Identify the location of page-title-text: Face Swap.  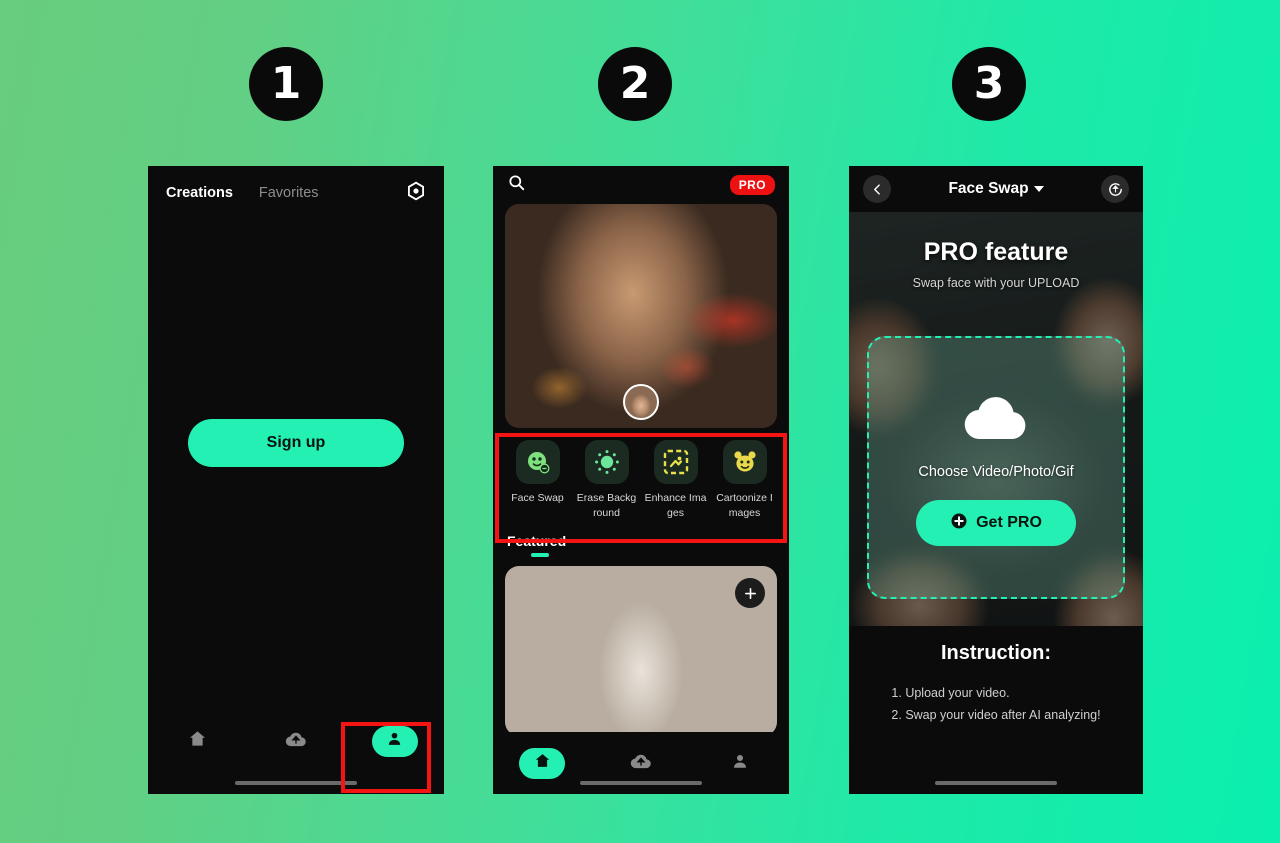
(988, 188).